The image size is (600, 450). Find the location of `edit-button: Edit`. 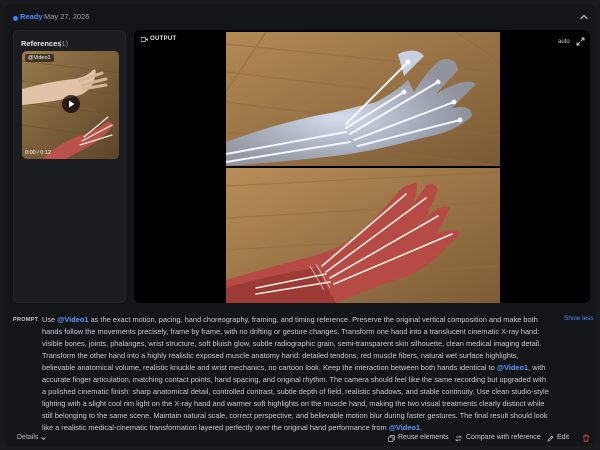

edit-button: Edit is located at coordinates (563, 437).